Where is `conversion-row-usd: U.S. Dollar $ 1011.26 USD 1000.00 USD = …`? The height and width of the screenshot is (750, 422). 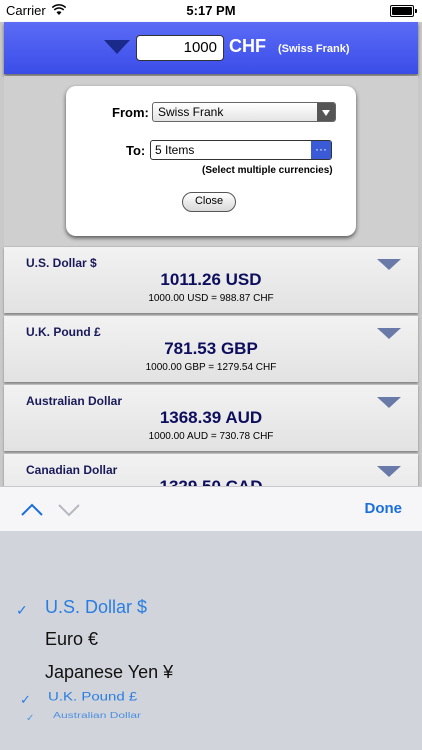
conversion-row-usd: U.S. Dollar $ 1011.26 USD 1000.00 USD = … is located at coordinates (211, 279).